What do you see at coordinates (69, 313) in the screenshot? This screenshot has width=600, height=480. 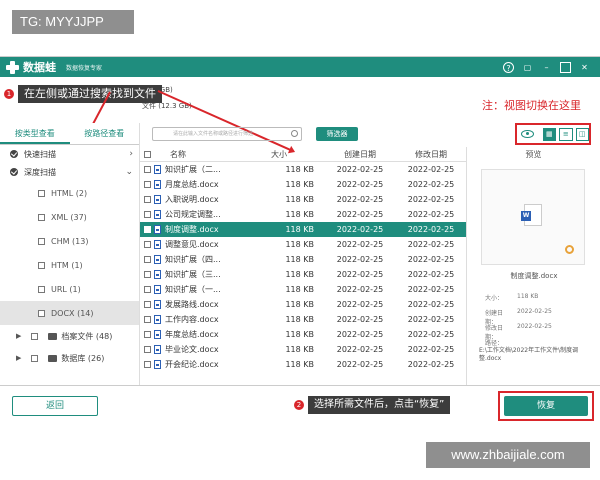 I see `type-item-docx: DOCX (14)` at bounding box center [69, 313].